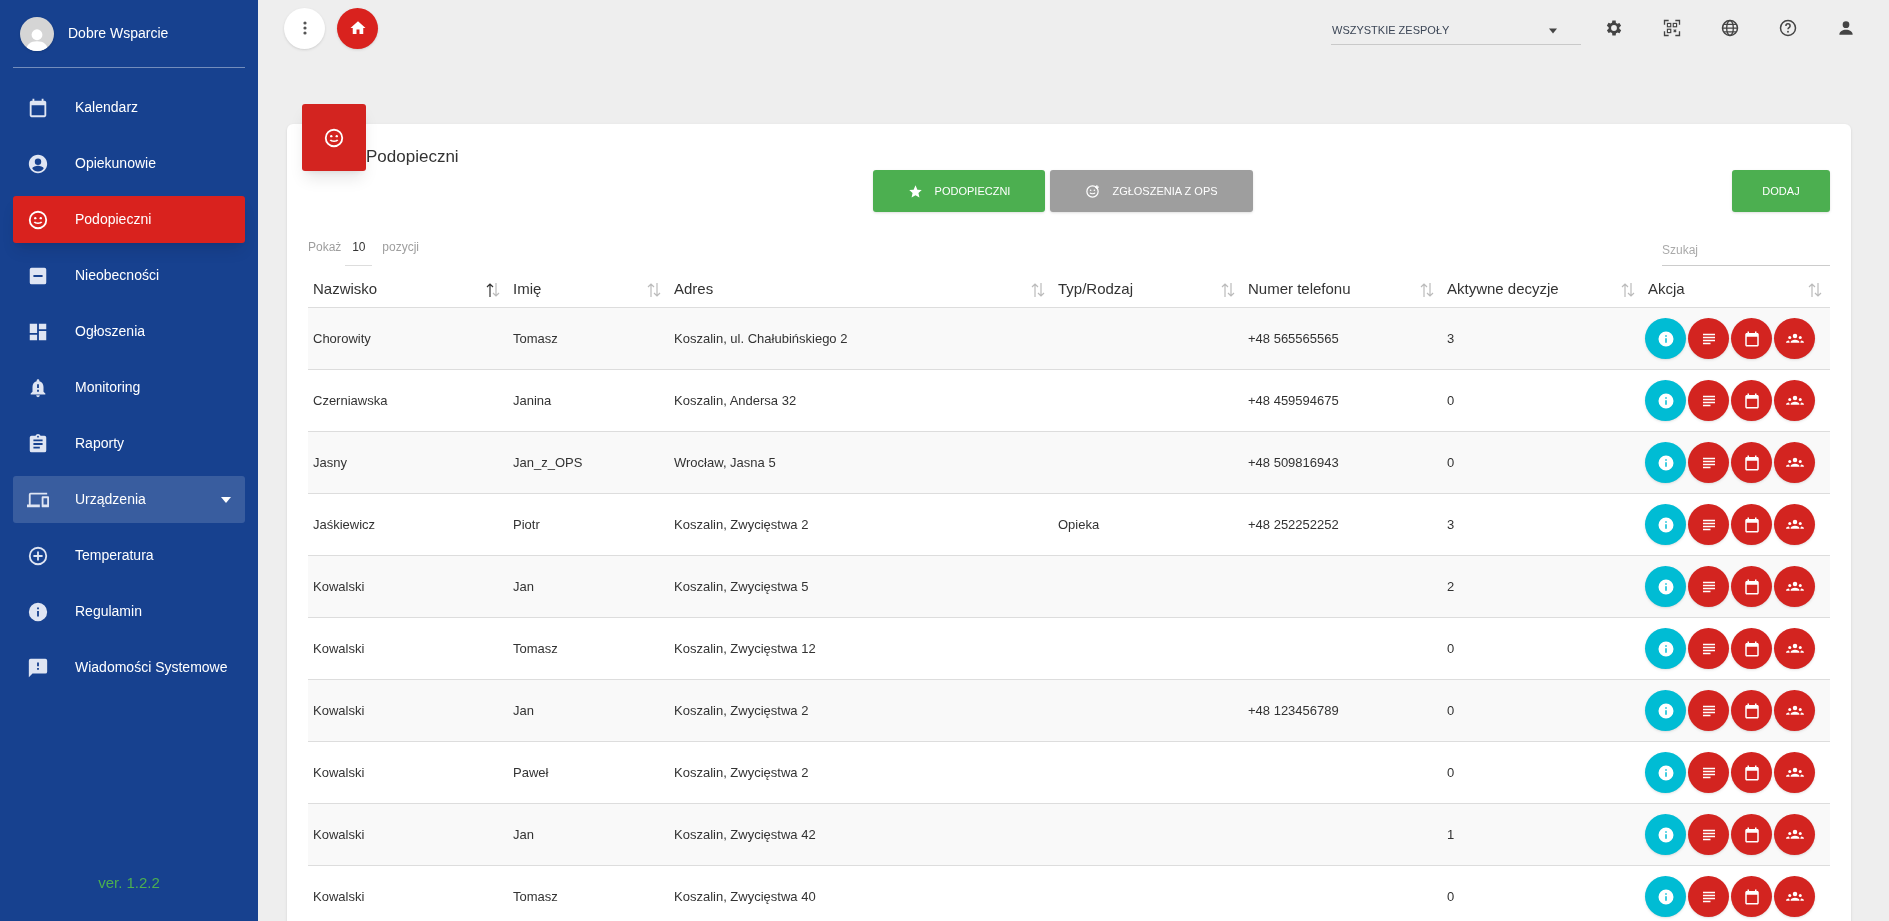  Describe the element at coordinates (1451, 338) in the screenshot. I see `table-cell: 3` at that location.